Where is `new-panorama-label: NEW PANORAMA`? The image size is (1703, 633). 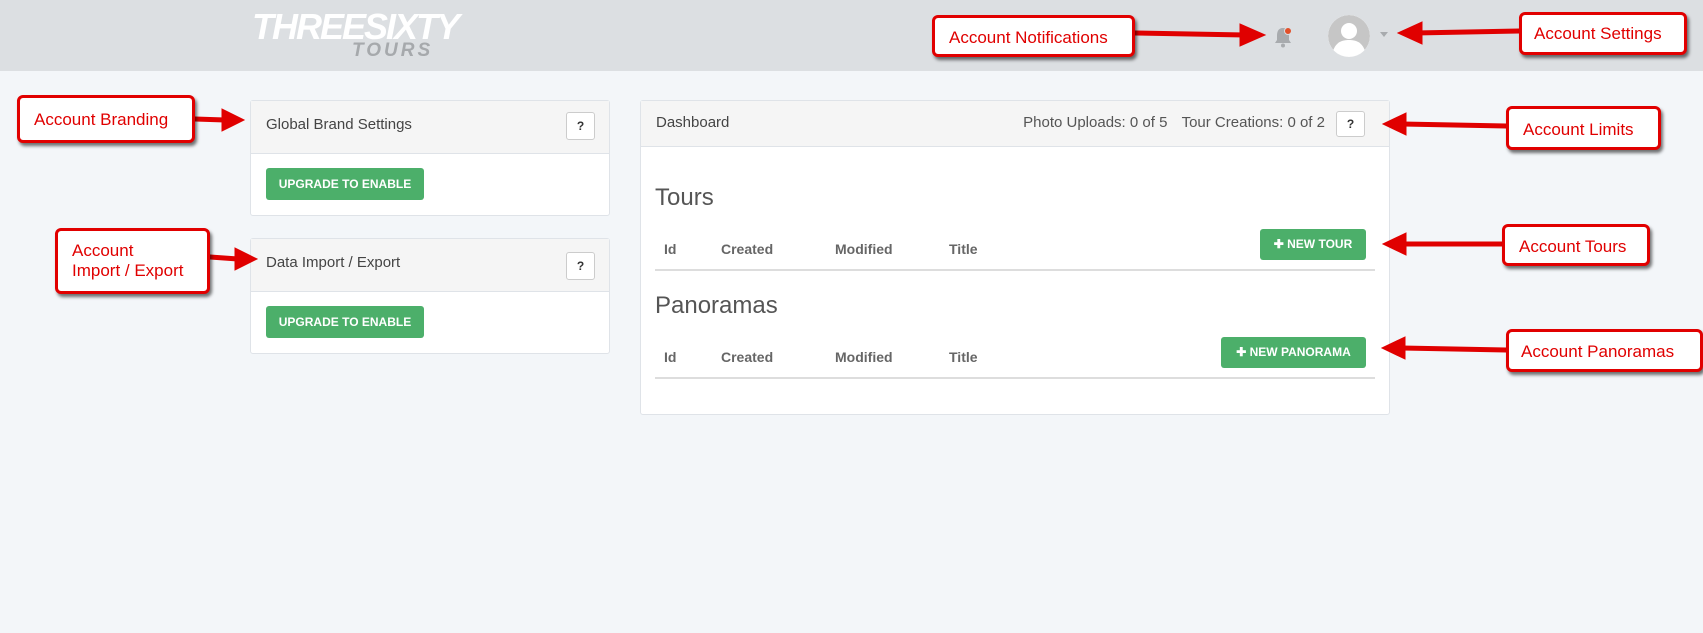
new-panorama-label: NEW PANORAMA is located at coordinates (1300, 352).